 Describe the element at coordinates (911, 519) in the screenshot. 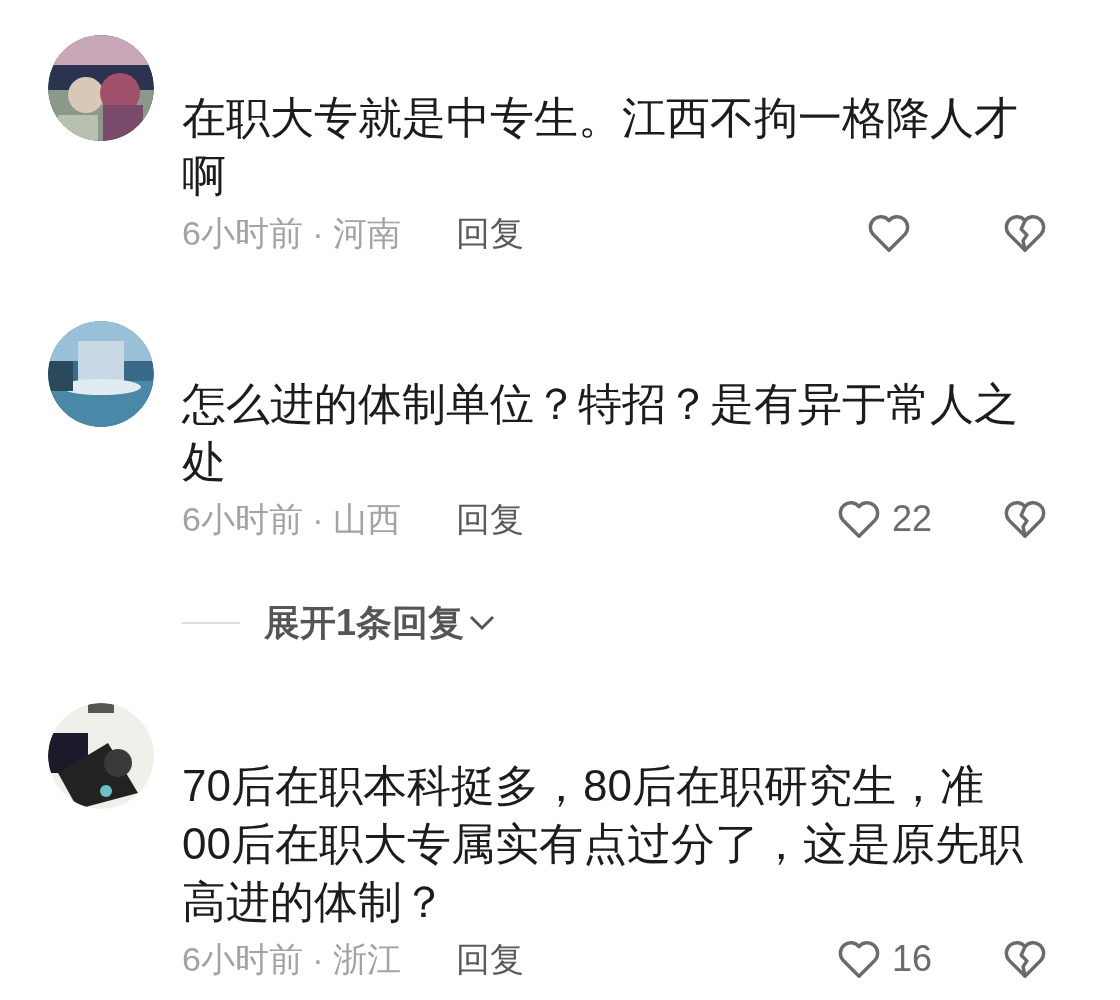

I see `like-count: 22` at that location.